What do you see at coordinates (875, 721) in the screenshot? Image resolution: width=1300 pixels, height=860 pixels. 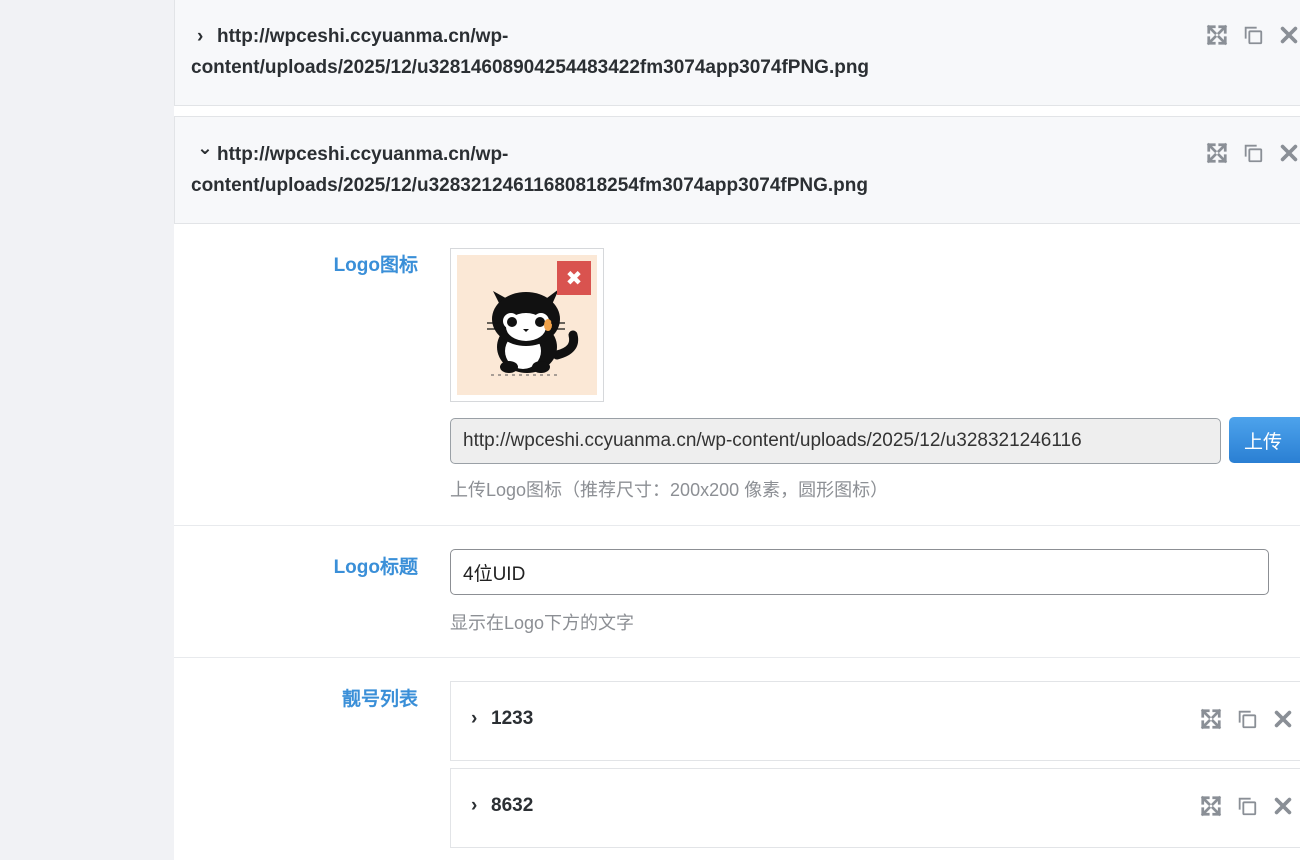 I see `list-item: › 1233` at bounding box center [875, 721].